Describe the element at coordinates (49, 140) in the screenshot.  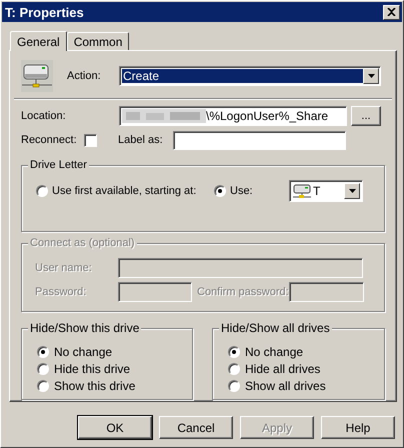
I see `reconnect-label: Reconnect:` at that location.